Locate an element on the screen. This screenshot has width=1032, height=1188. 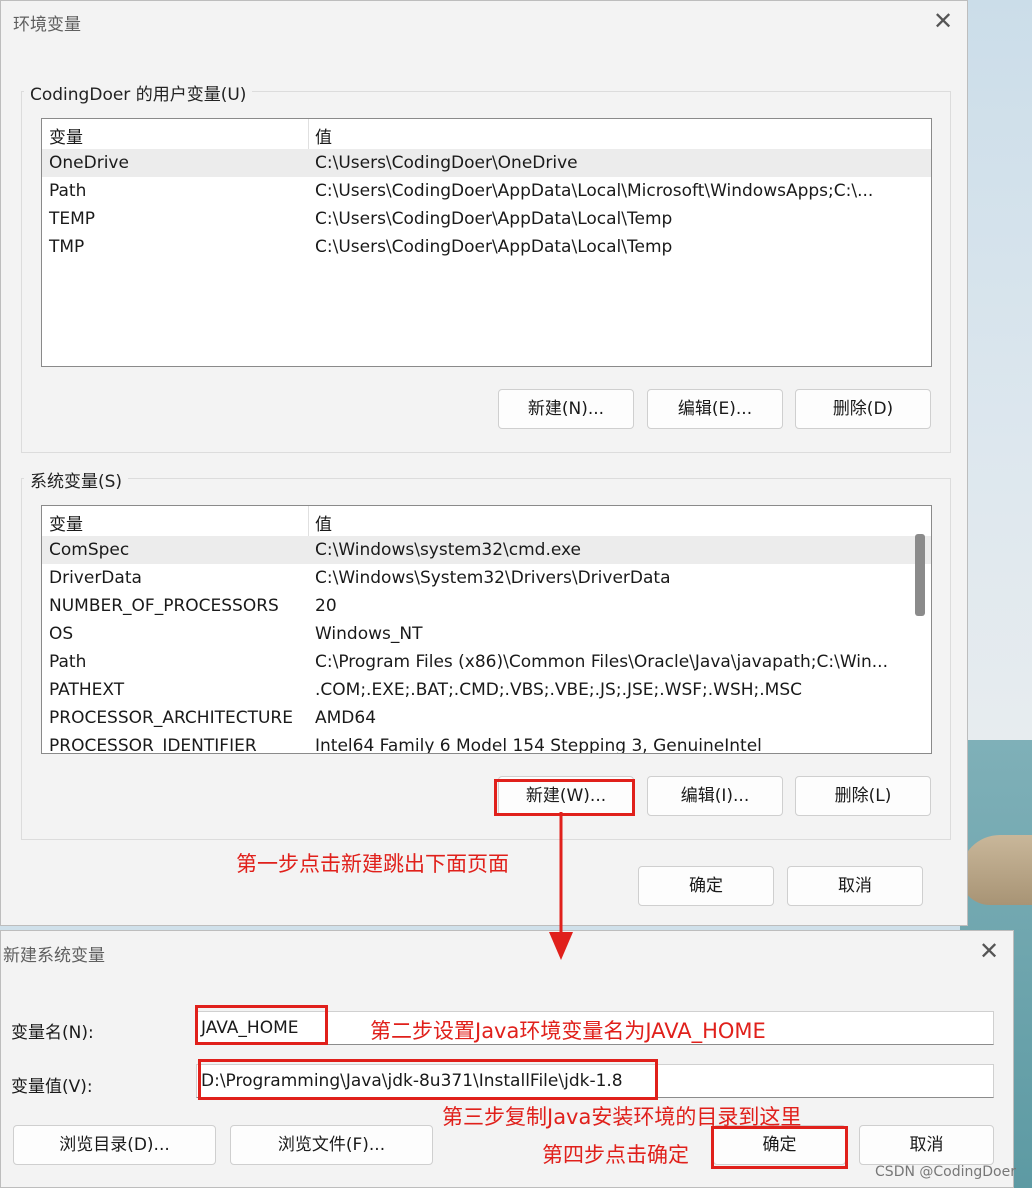
list-item: OS Windows_NT is located at coordinates (486, 634).